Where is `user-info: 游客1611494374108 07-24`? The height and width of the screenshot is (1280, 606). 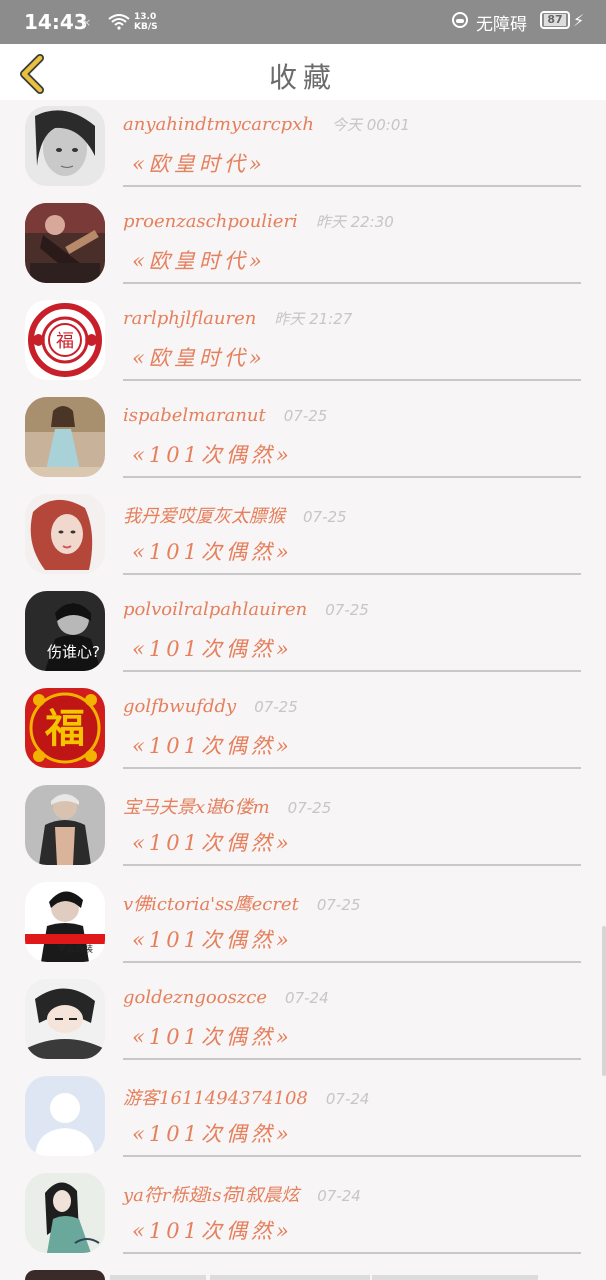
user-info: 游客1611494374108 07-24 is located at coordinates (246, 1097).